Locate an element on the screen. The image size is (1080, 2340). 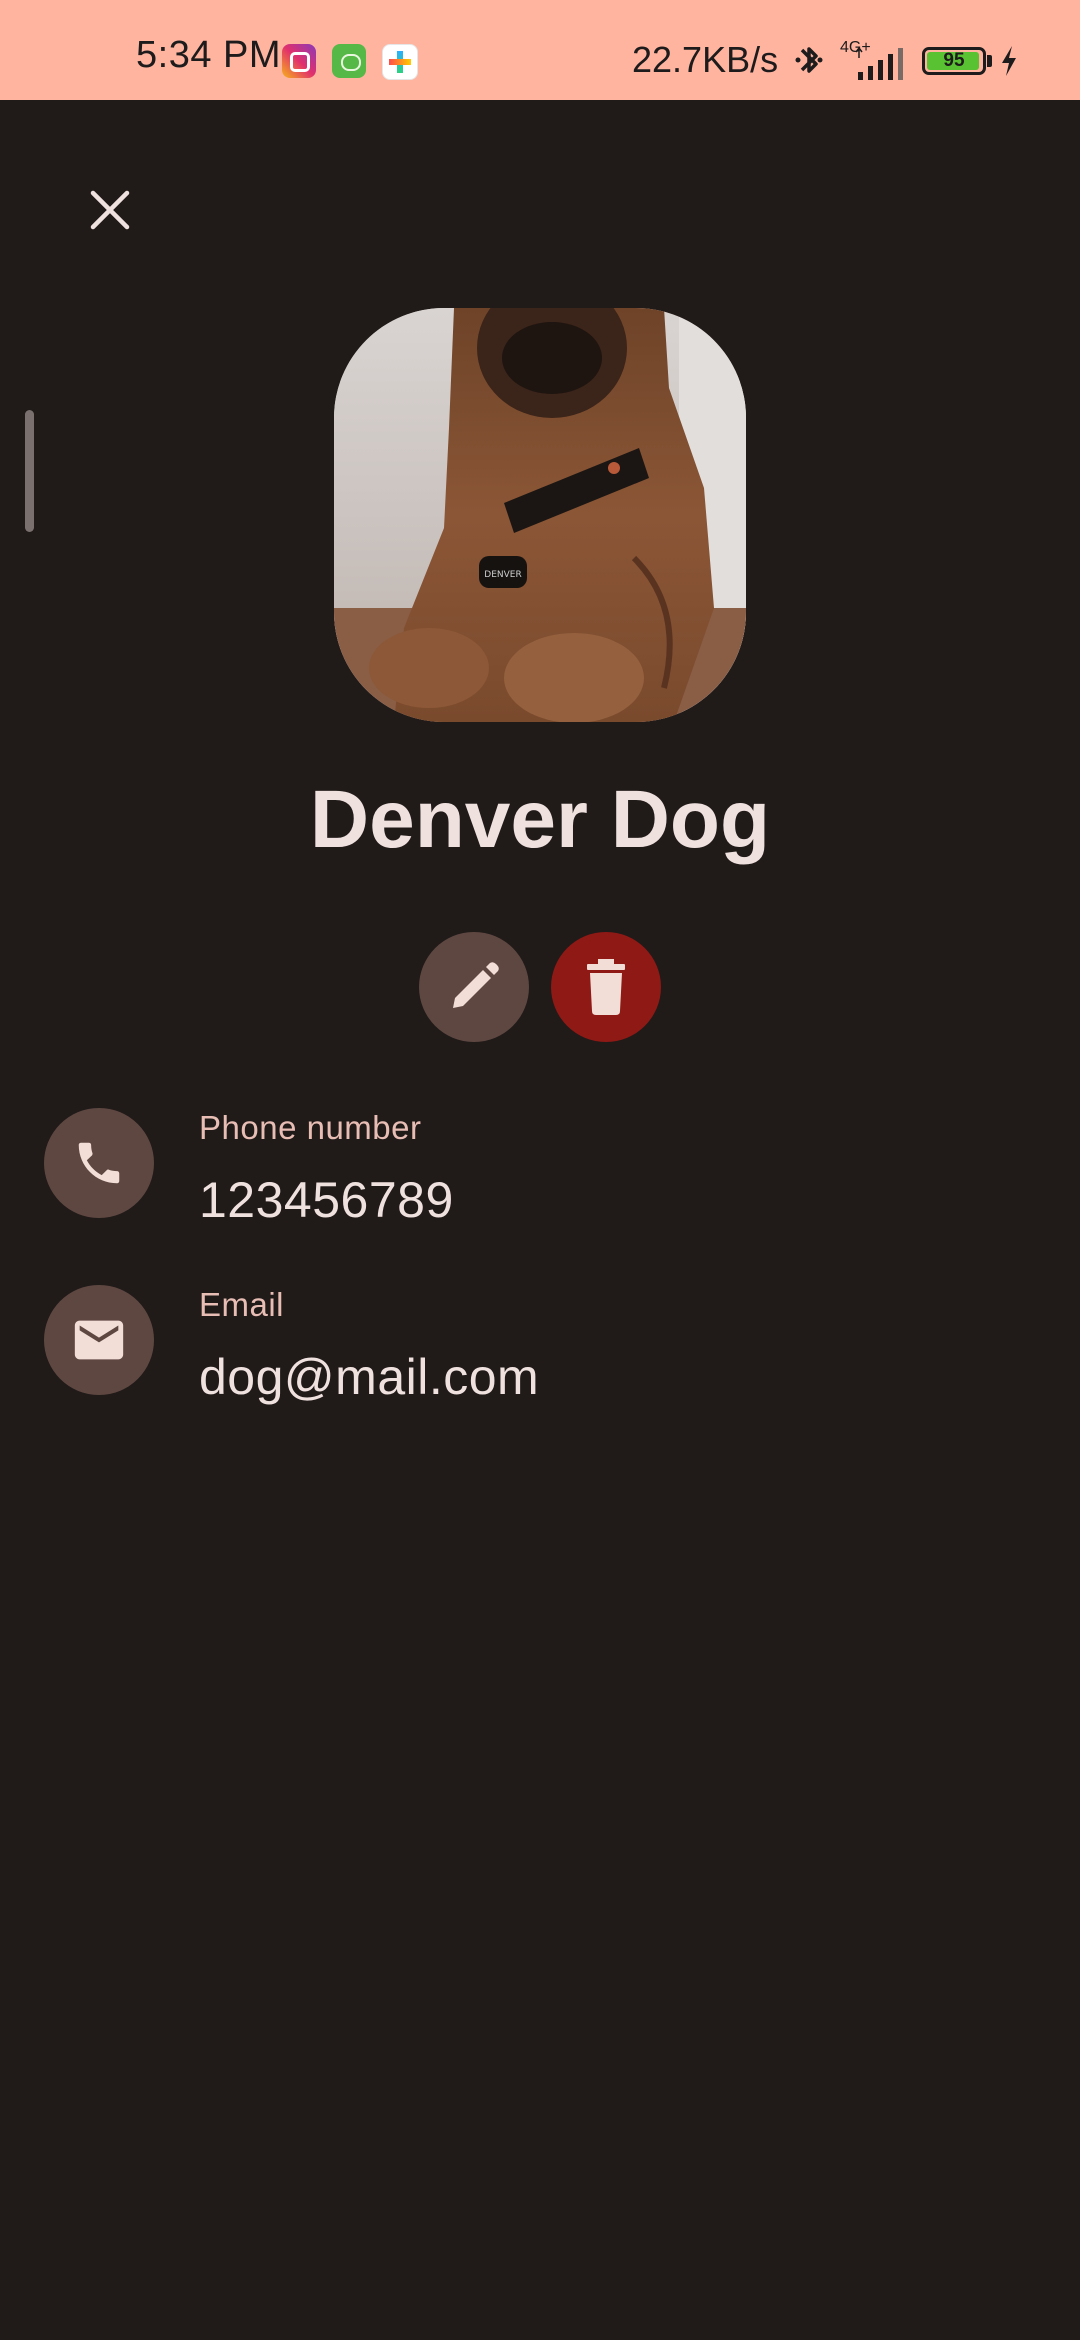
network-speed: 22.7KB/s is located at coordinates (705, 59).